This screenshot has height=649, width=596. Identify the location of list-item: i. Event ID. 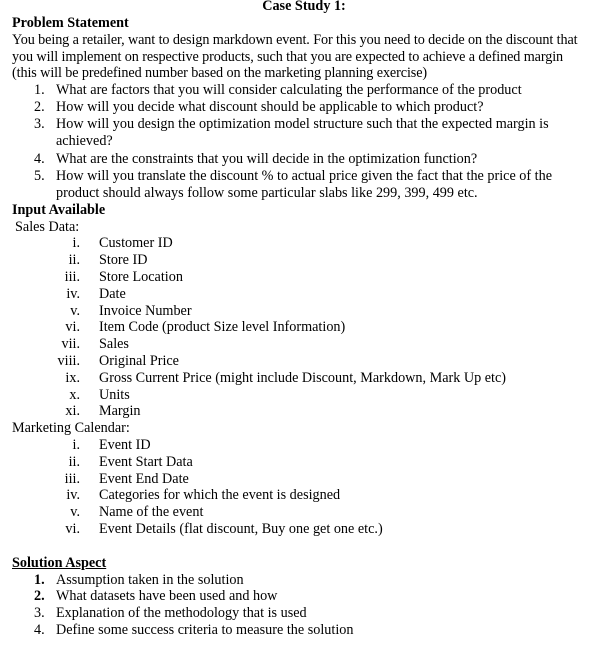
(300, 445).